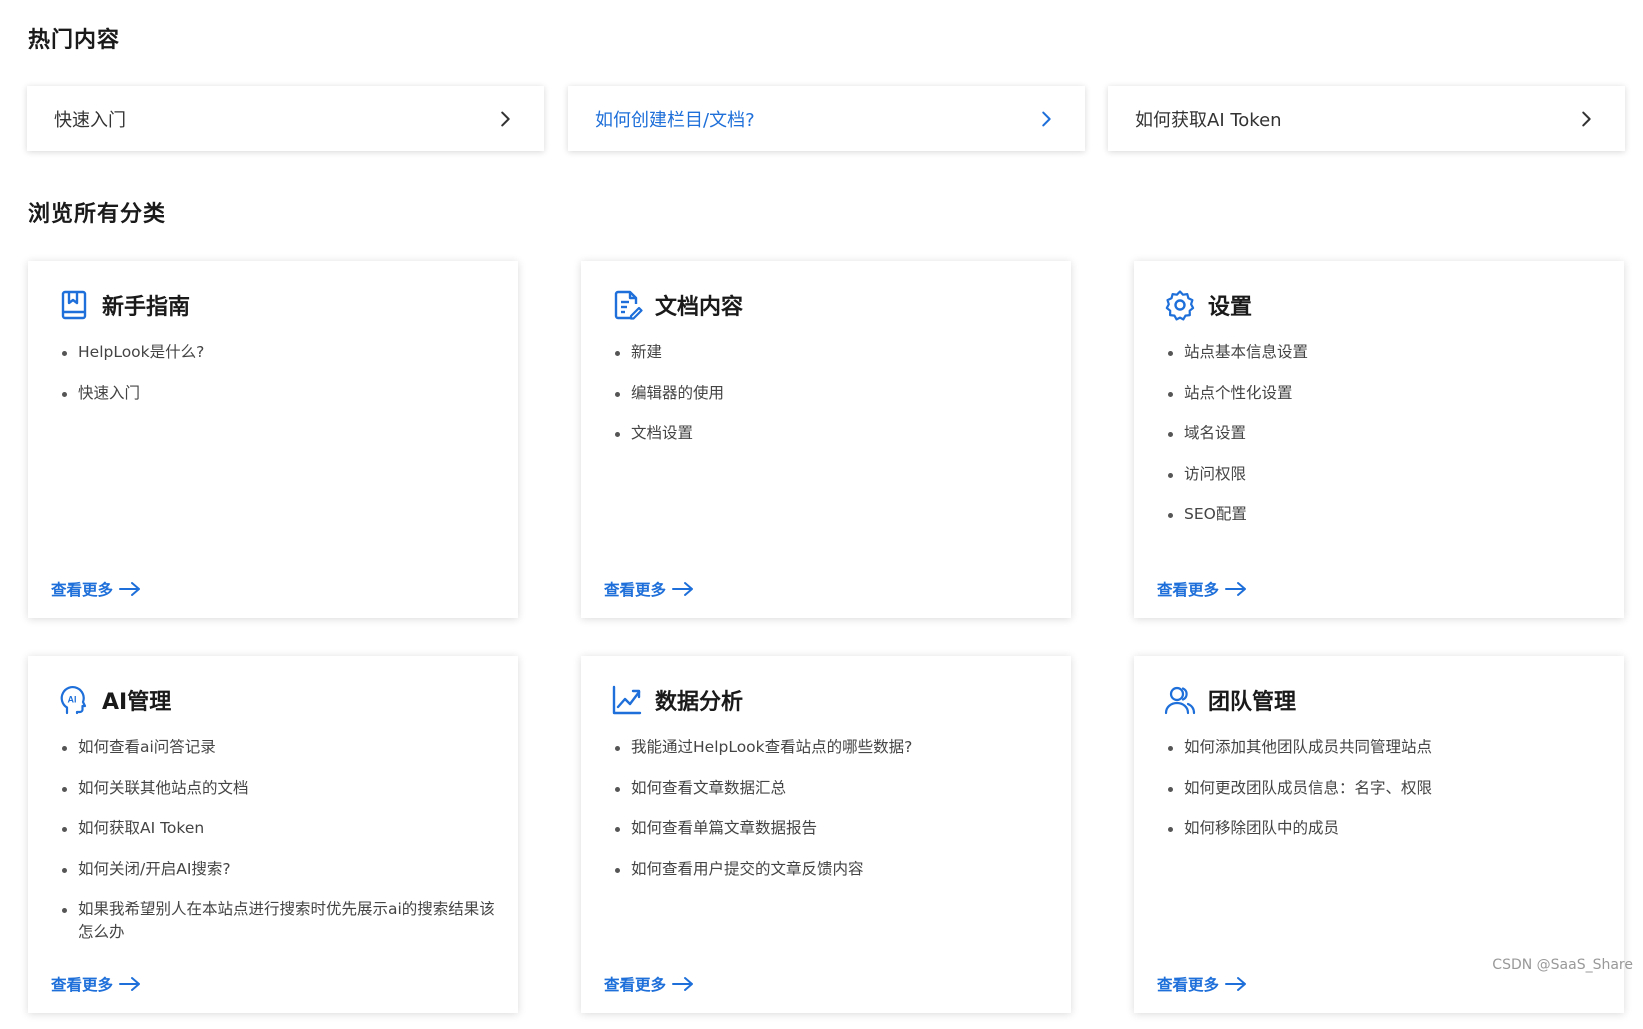 The image size is (1643, 1029). I want to click on browse-categories-title: 浏览所有分类, so click(97, 214).